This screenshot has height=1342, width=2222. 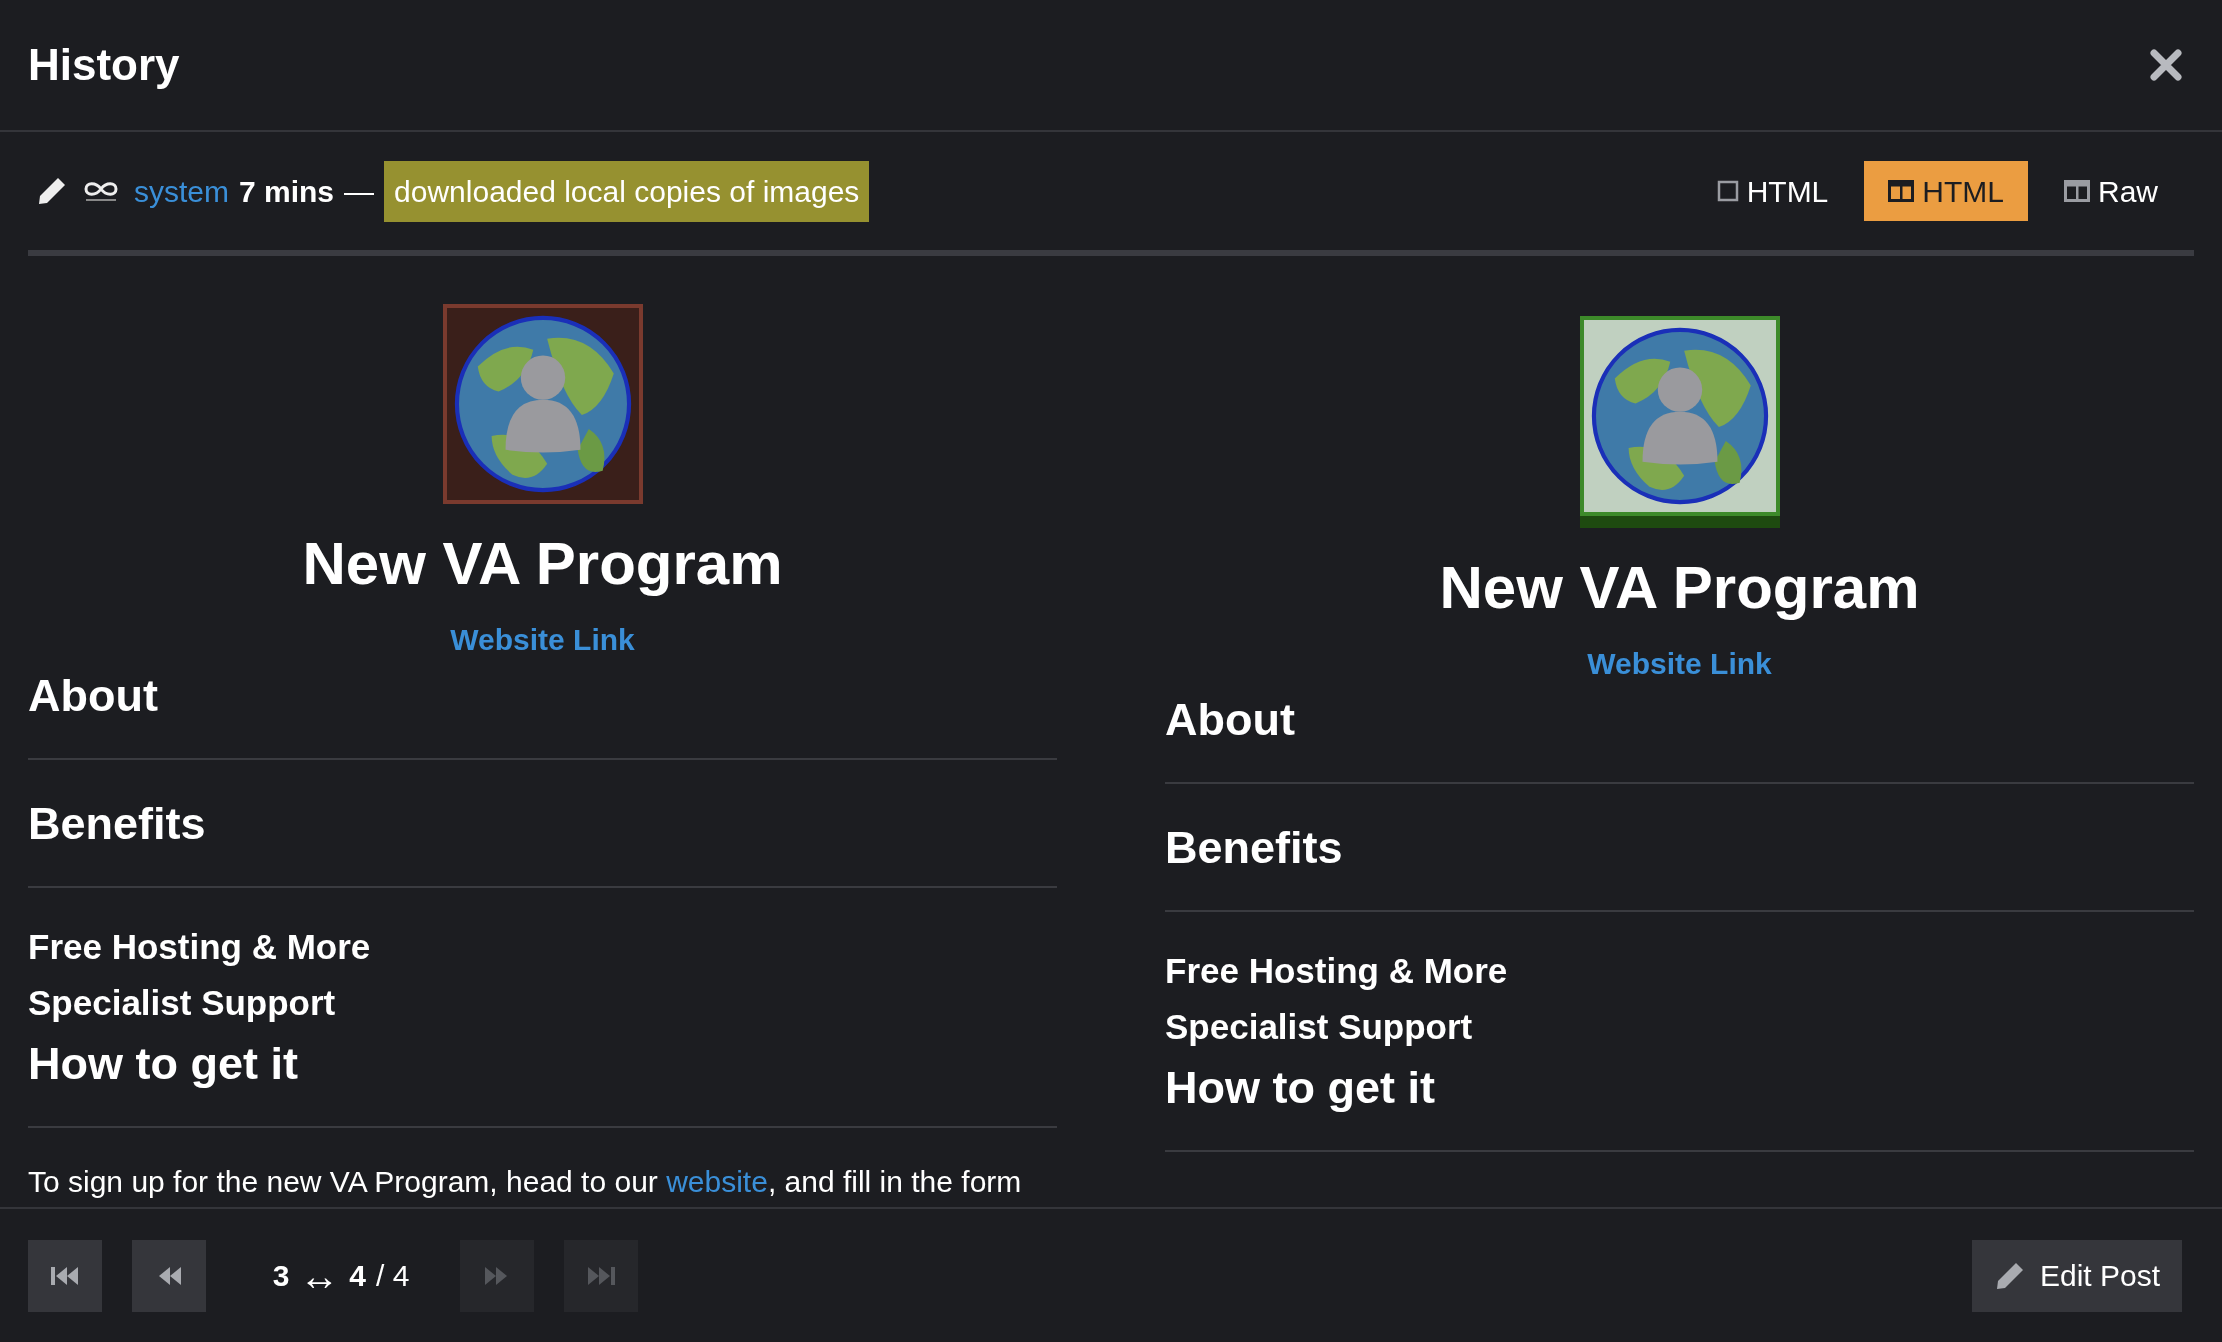 What do you see at coordinates (287, 191) in the screenshot?
I see `revision-age: 7 mins` at bounding box center [287, 191].